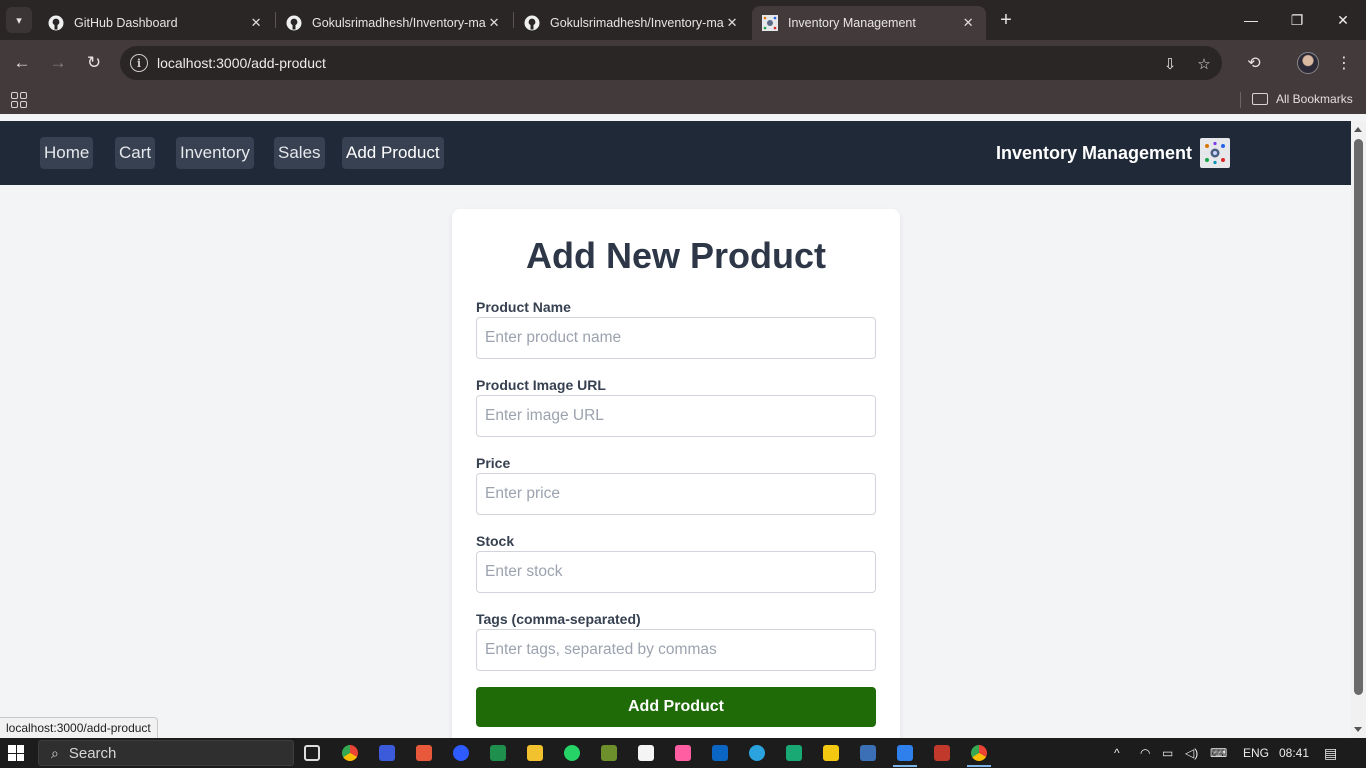  What do you see at coordinates (979, 756) in the screenshot?
I see `chrome-active-icon` at bounding box center [979, 756].